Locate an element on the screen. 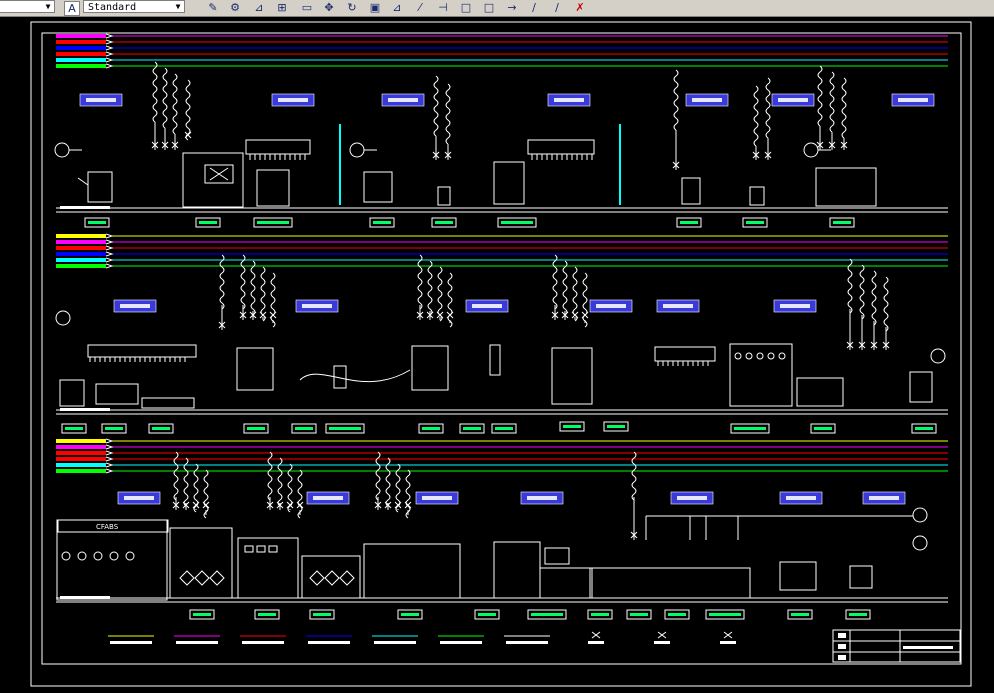  trim-icon: ⁄ is located at coordinates (420, 7).